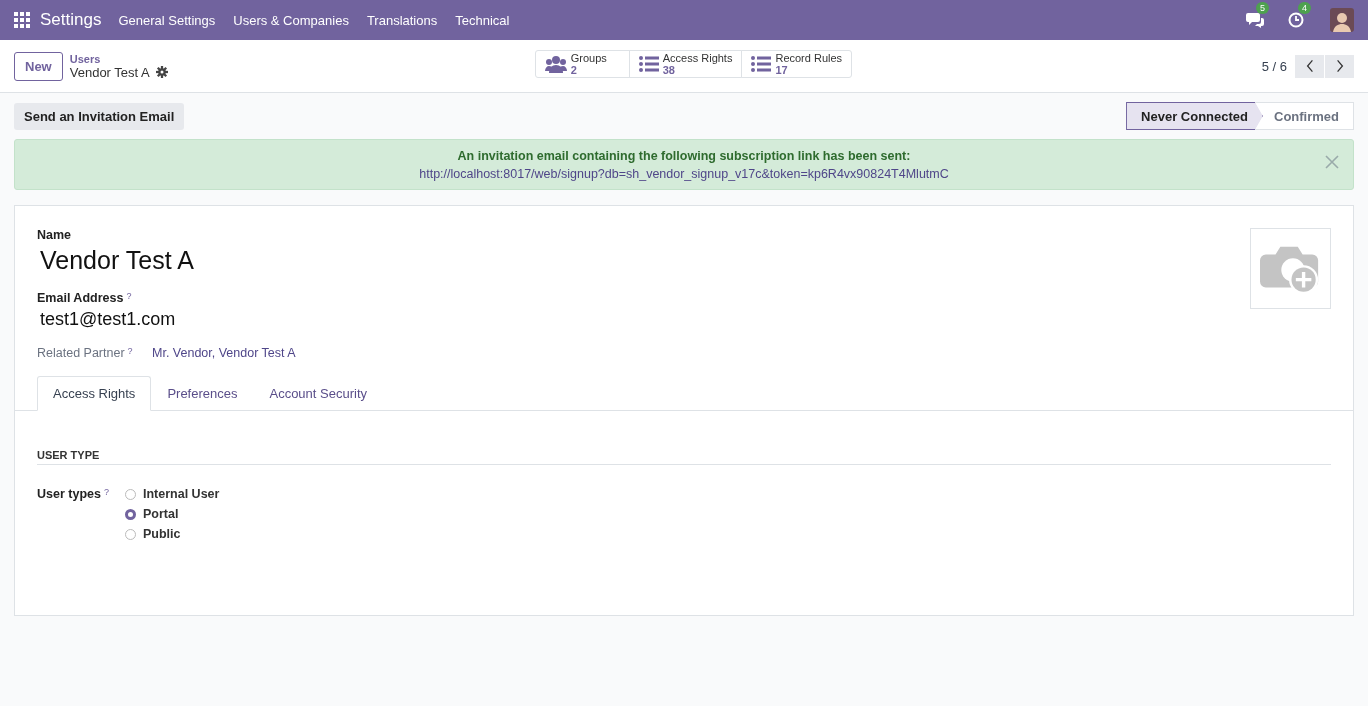 This screenshot has width=1368, height=706. What do you see at coordinates (1262, 8) in the screenshot?
I see `message-count-badge: 5` at bounding box center [1262, 8].